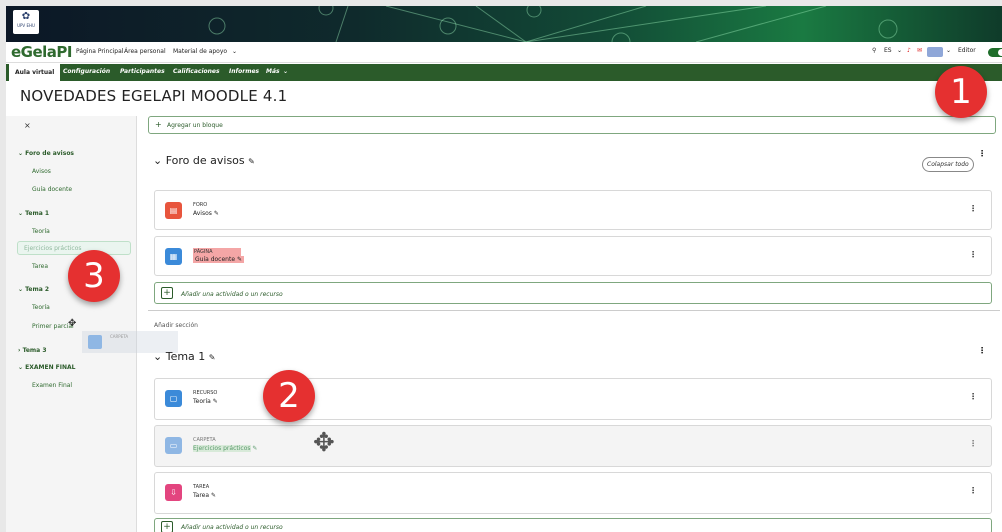 This screenshot has height=532, width=1002. I want to click on activity-name: Ejercicios prácticos ✎, so click(225, 448).